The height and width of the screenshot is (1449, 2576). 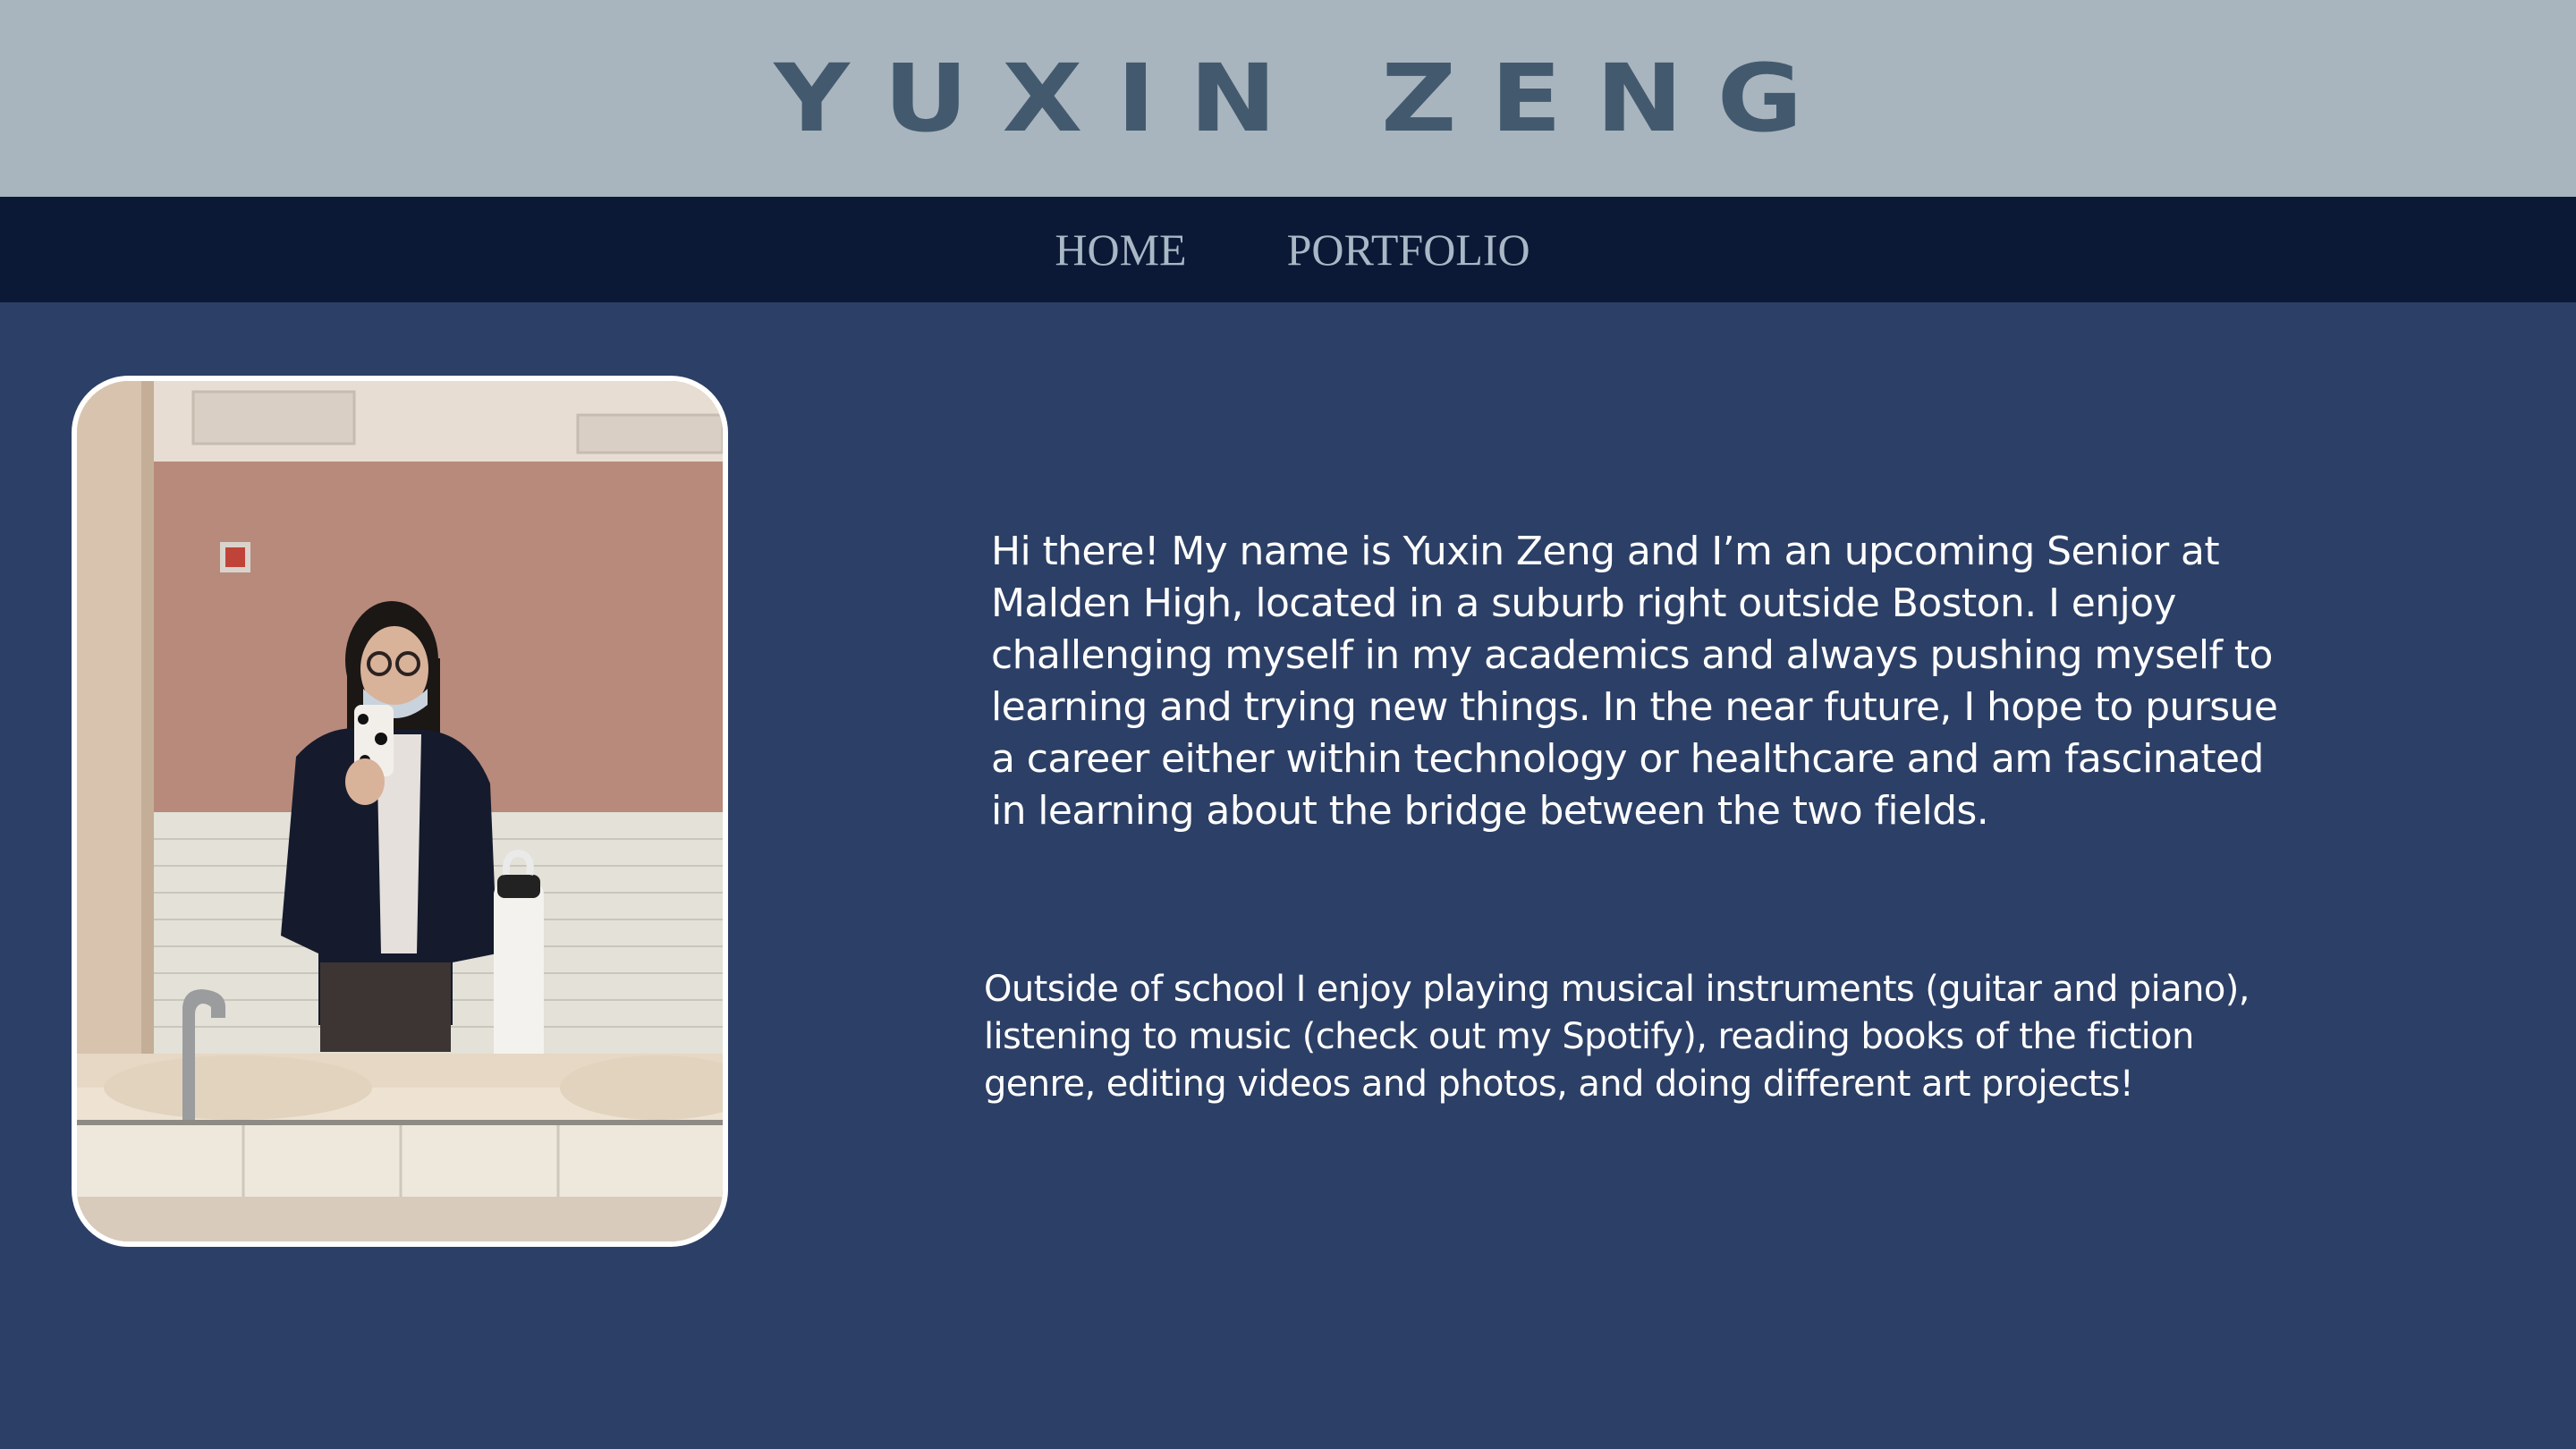 I want to click on site-header: YUXIN ZENG, so click(x=1288, y=98).